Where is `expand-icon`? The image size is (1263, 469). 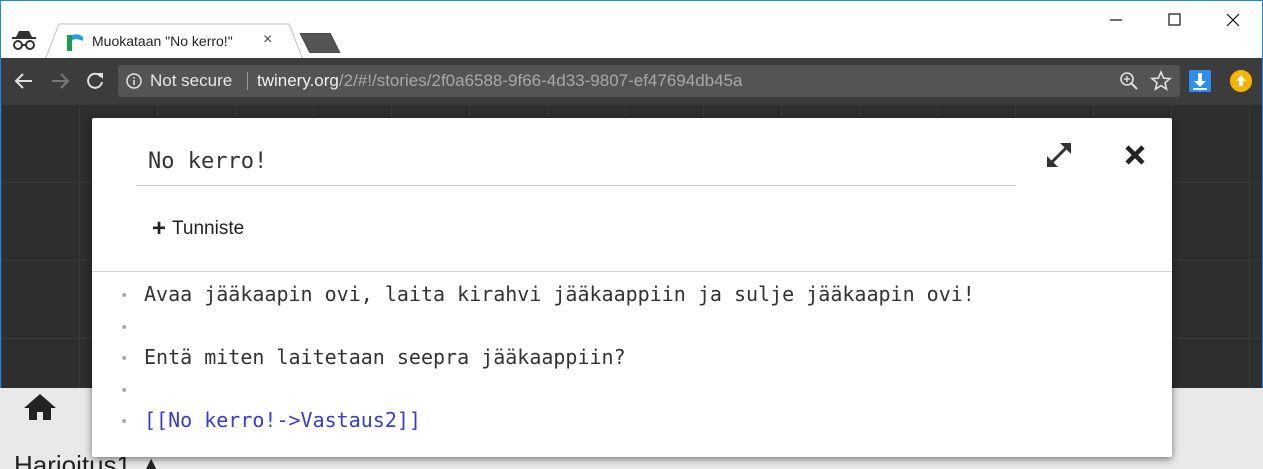 expand-icon is located at coordinates (1059, 155).